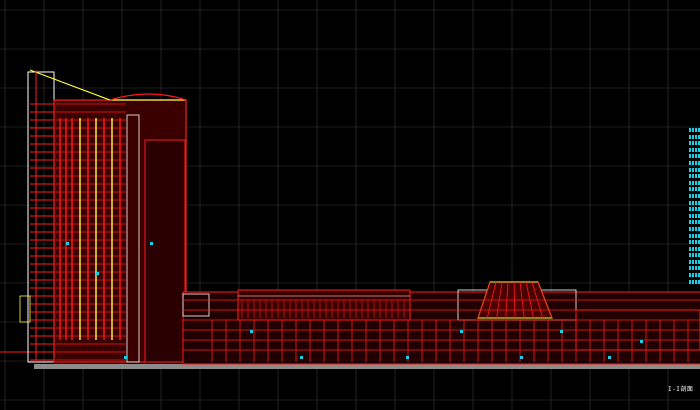  Describe the element at coordinates (681, 389) in the screenshot. I see `section-title-label: I-I剖面` at that location.